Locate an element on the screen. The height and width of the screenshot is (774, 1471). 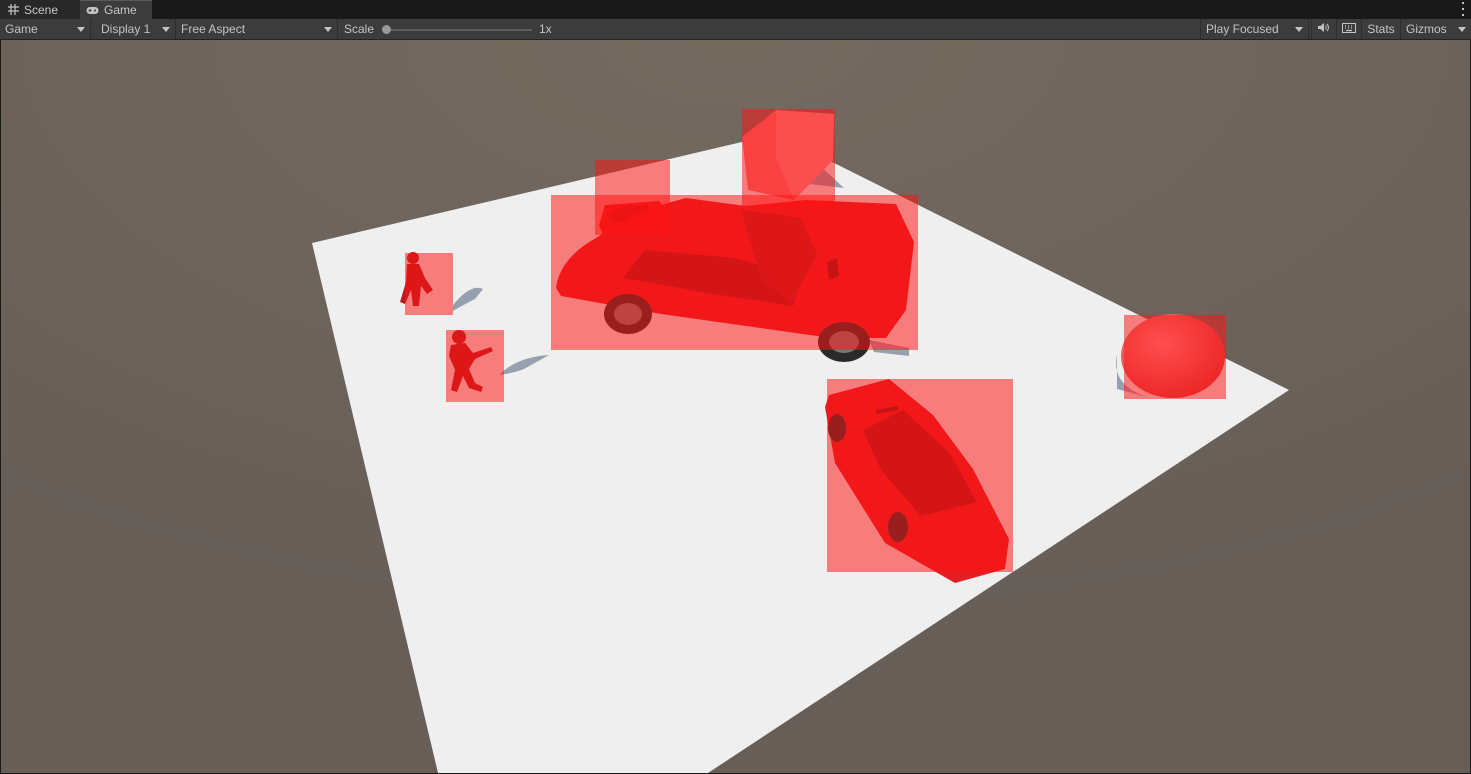
stats-label: Stats is located at coordinates (1381, 29).